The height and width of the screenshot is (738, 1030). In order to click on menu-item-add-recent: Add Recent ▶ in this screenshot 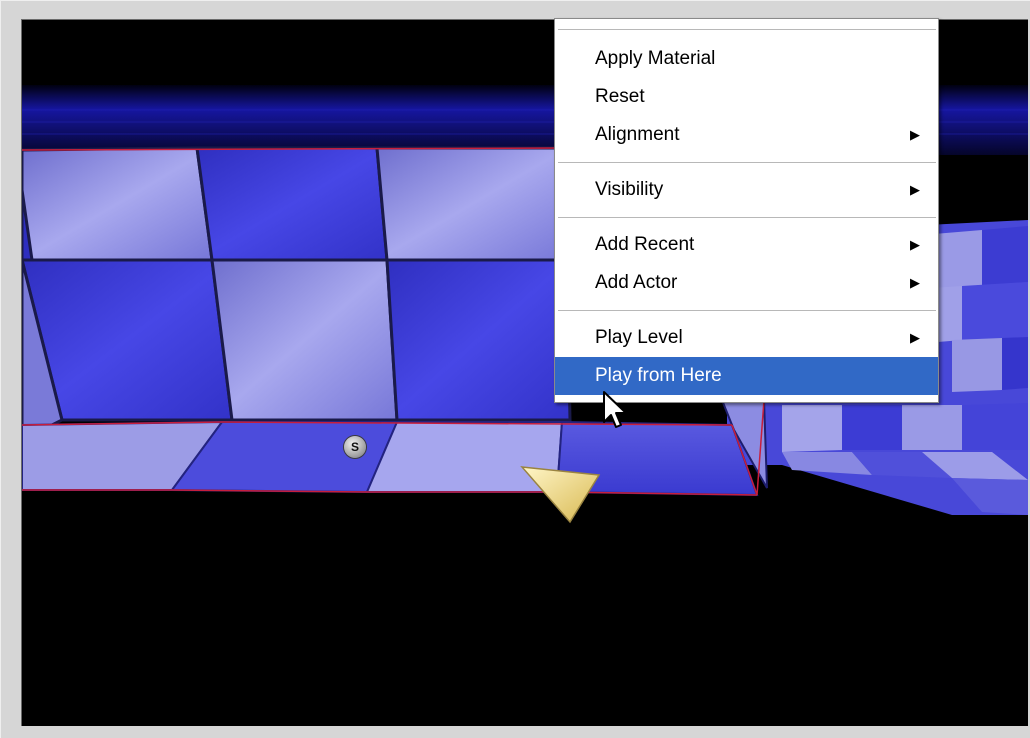, I will do `click(746, 245)`.